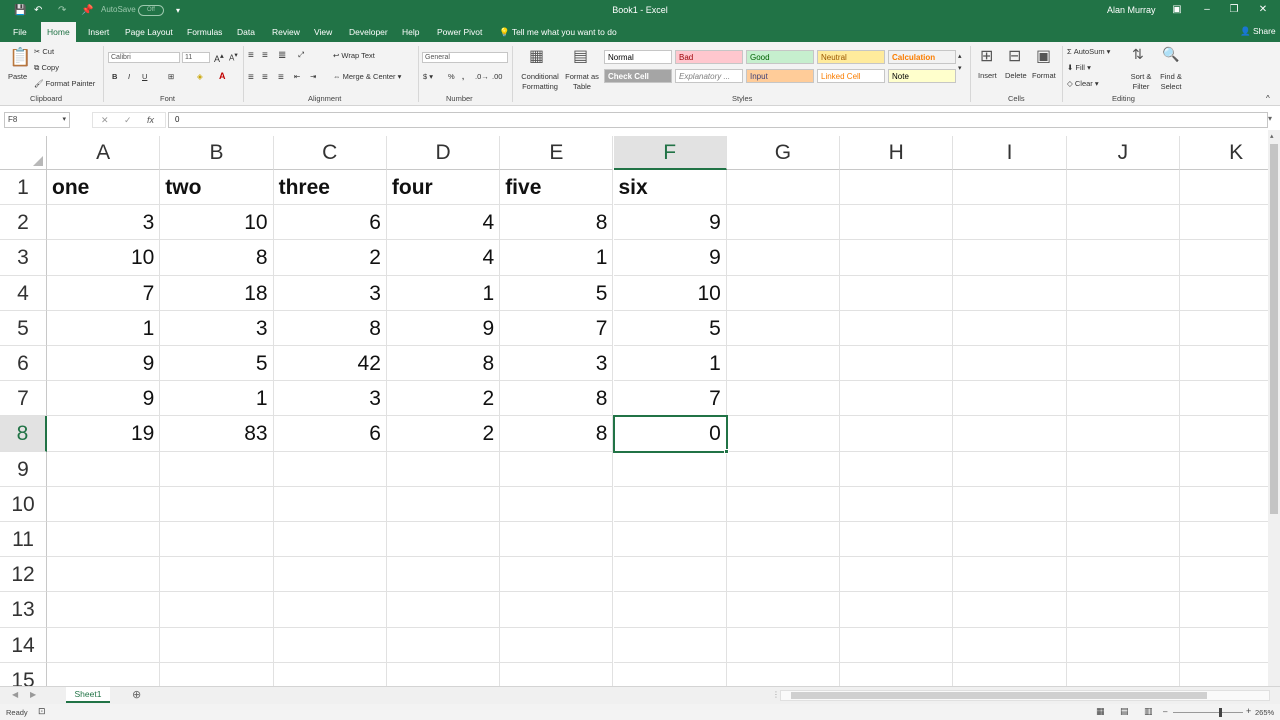  I want to click on row-header-7: 7, so click(23, 399).